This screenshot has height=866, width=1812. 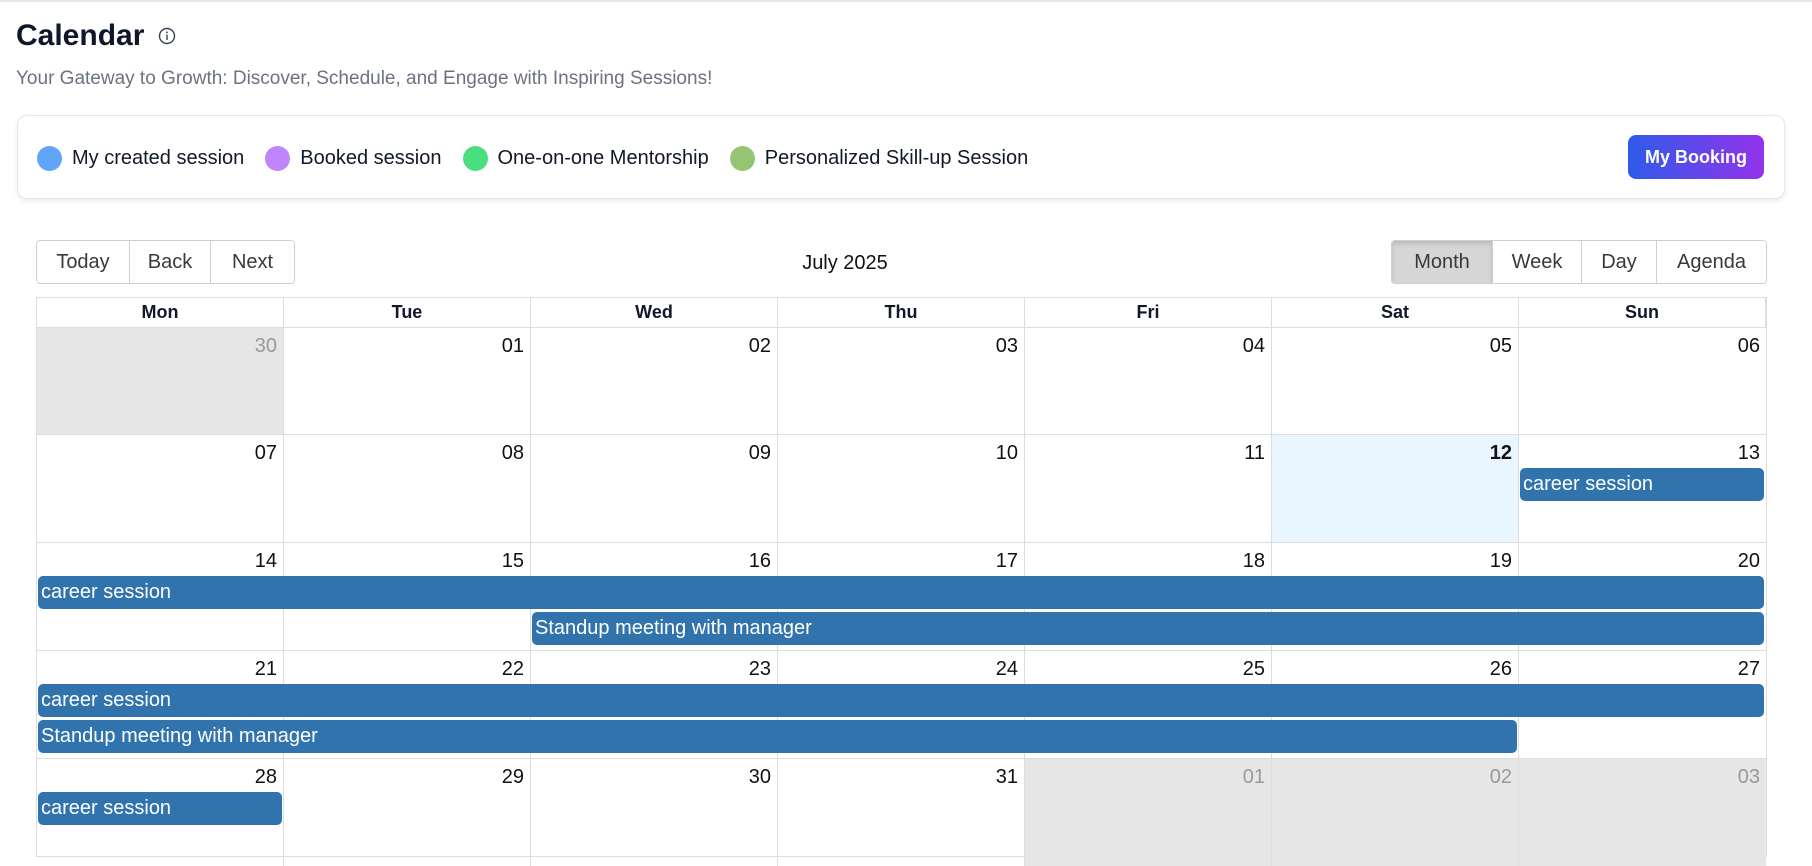 What do you see at coordinates (1254, 346) in the screenshot?
I see `day-number: 04` at bounding box center [1254, 346].